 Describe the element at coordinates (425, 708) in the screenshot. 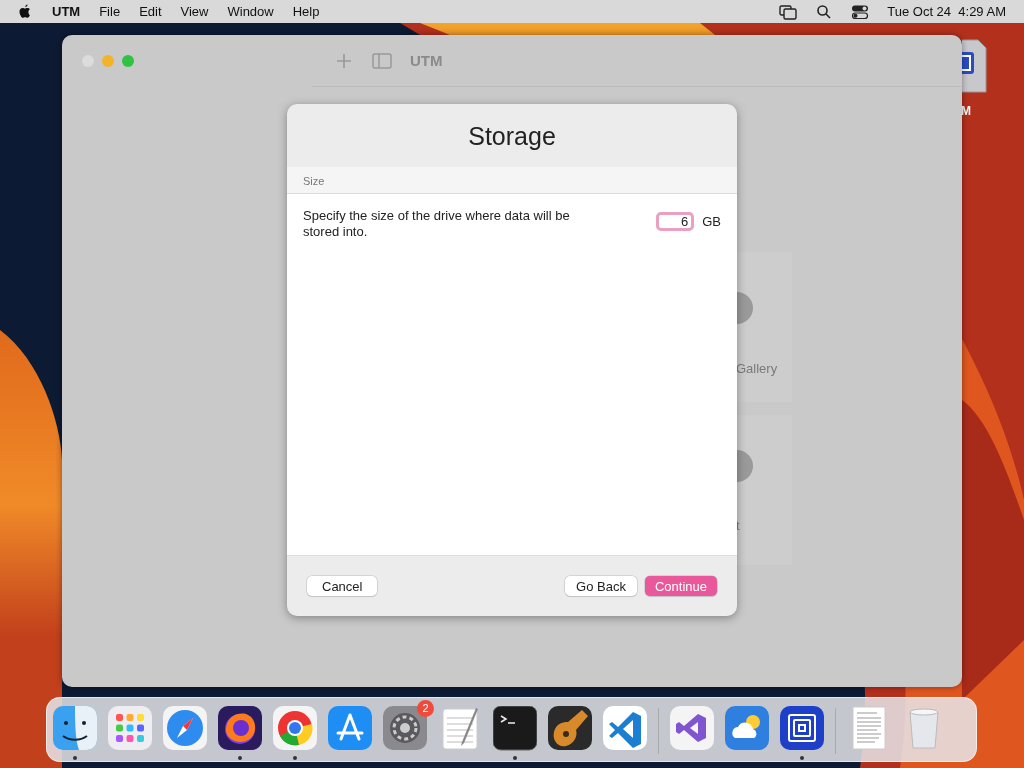

I see `notification-badge: 2` at that location.